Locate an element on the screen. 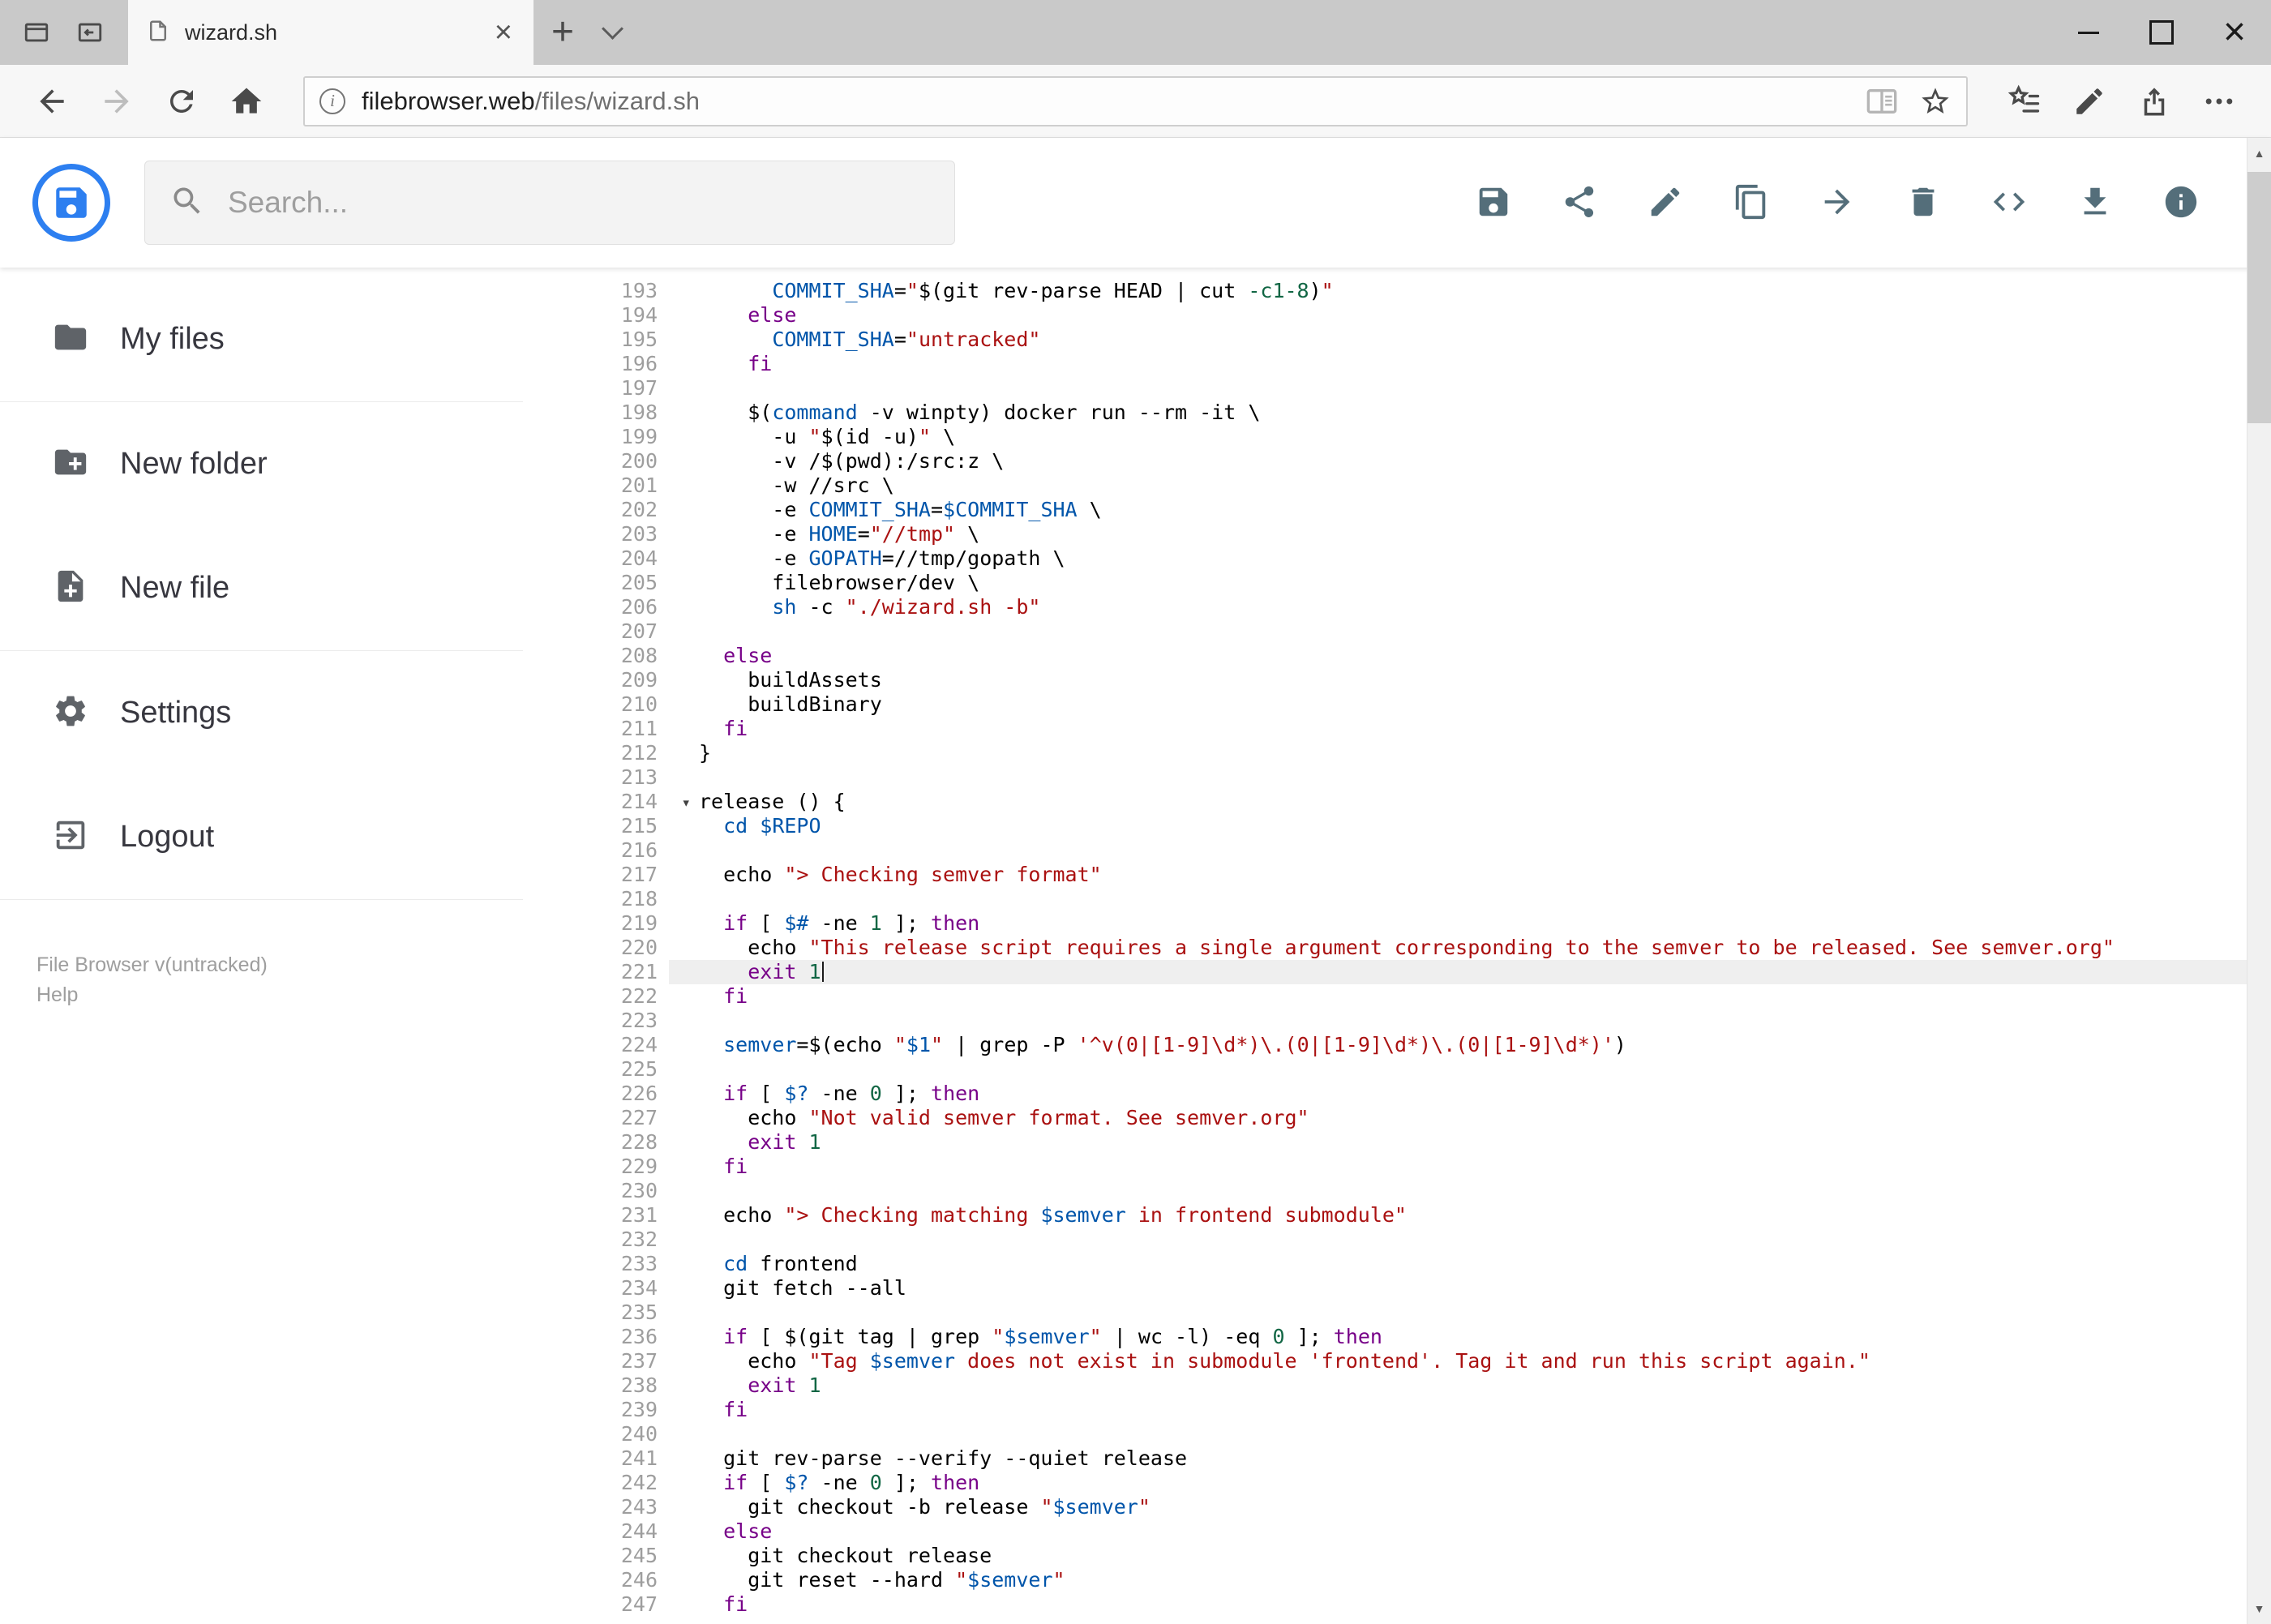 This screenshot has height=1624, width=2271. line-number: 218 is located at coordinates (596, 899).